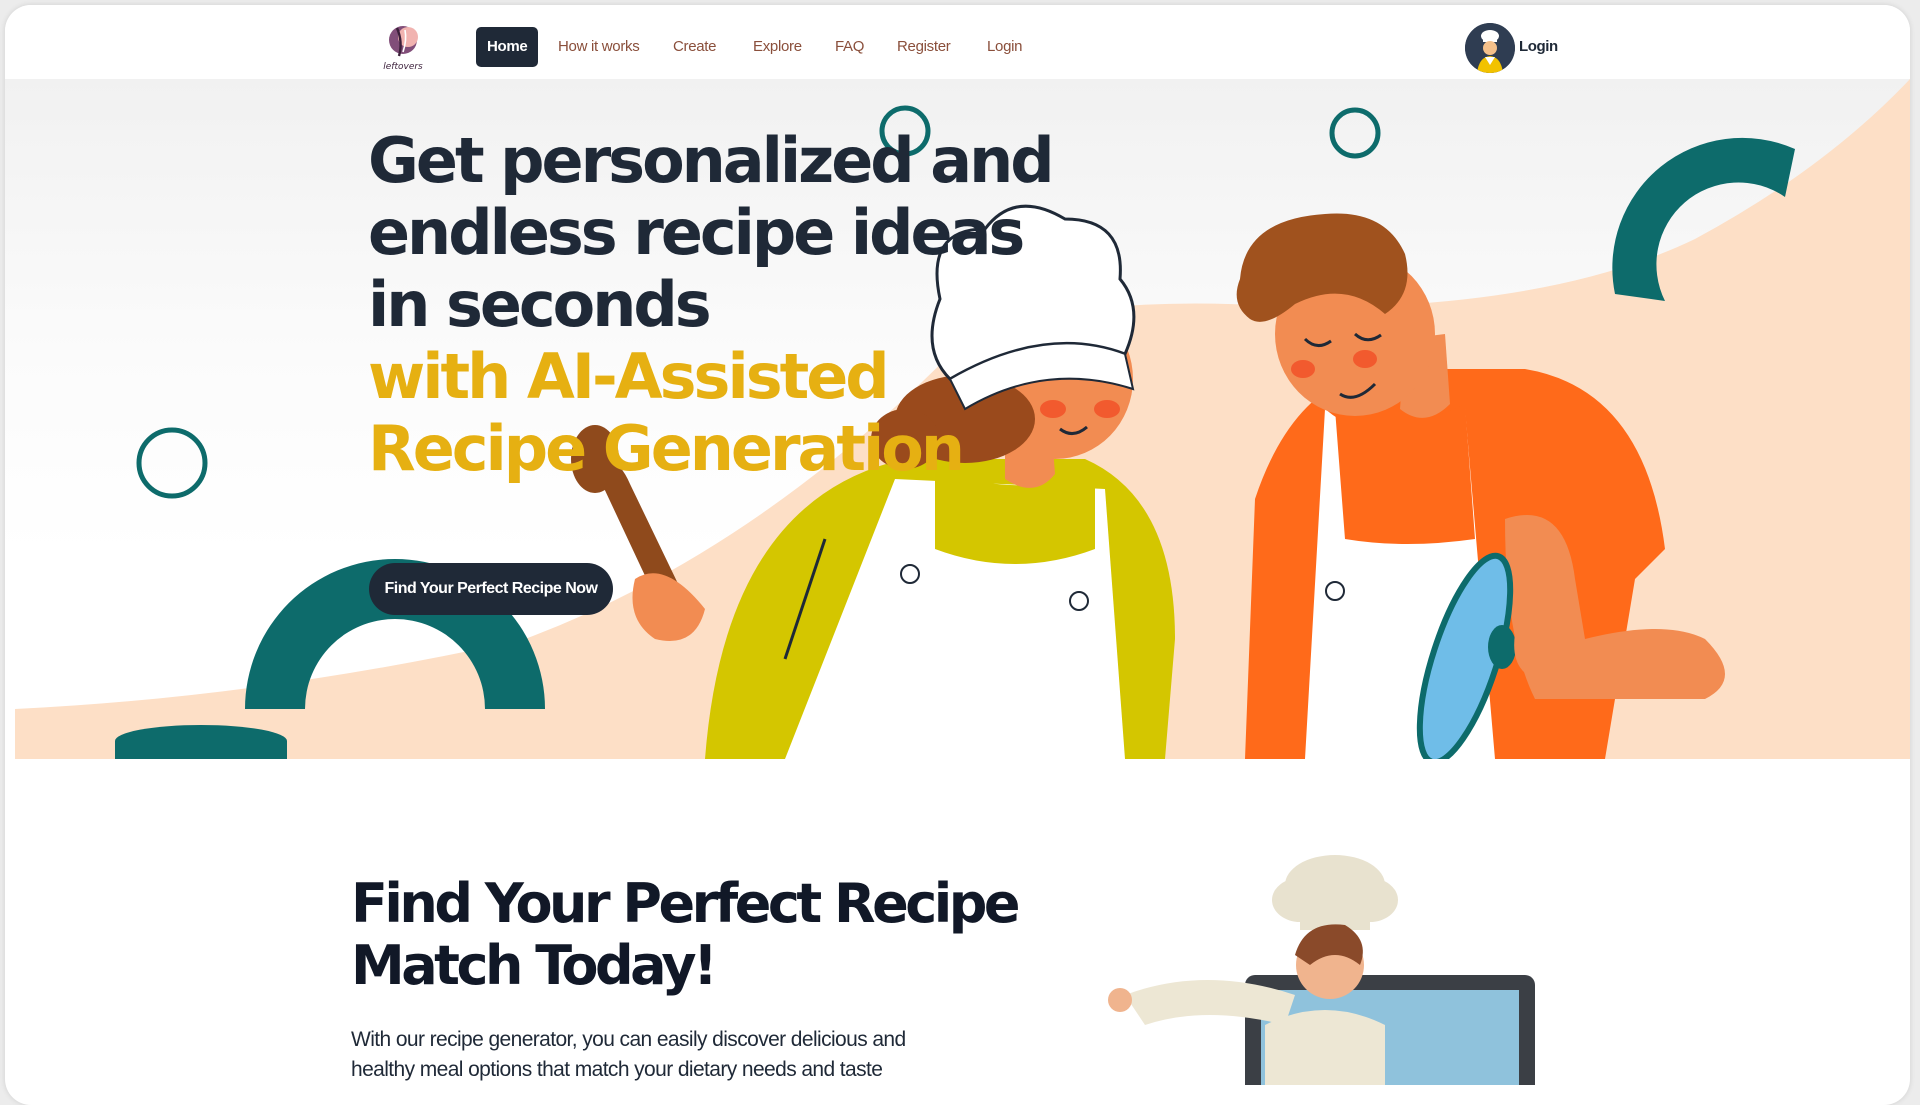 This screenshot has width=1920, height=1105. I want to click on chef-avatar-icon, so click(1490, 48).